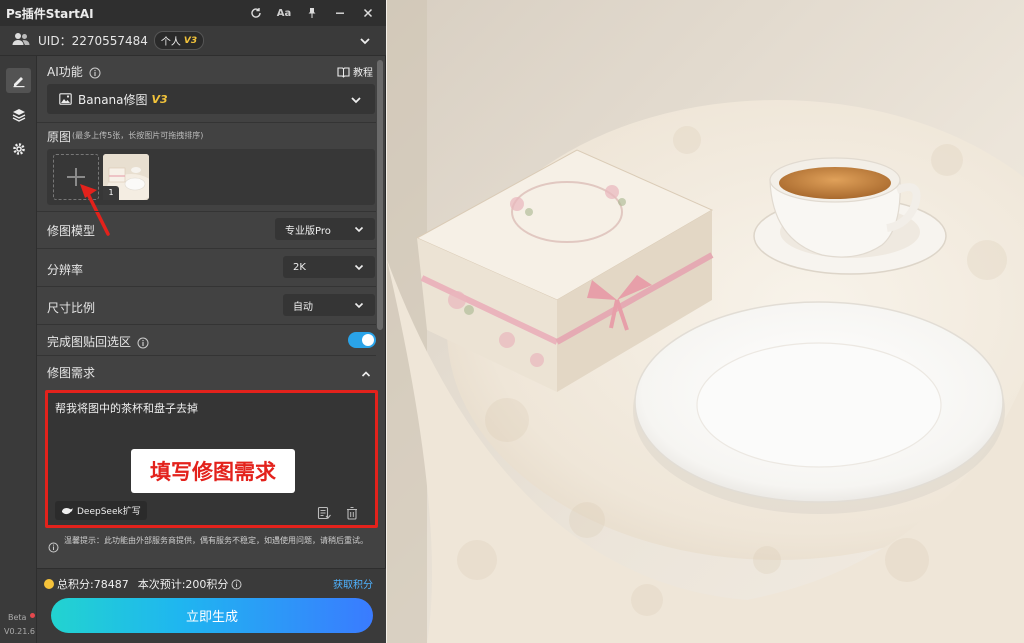 Image resolution: width=1024 pixels, height=643 pixels. What do you see at coordinates (324, 514) in the screenshot?
I see `template-icon` at bounding box center [324, 514].